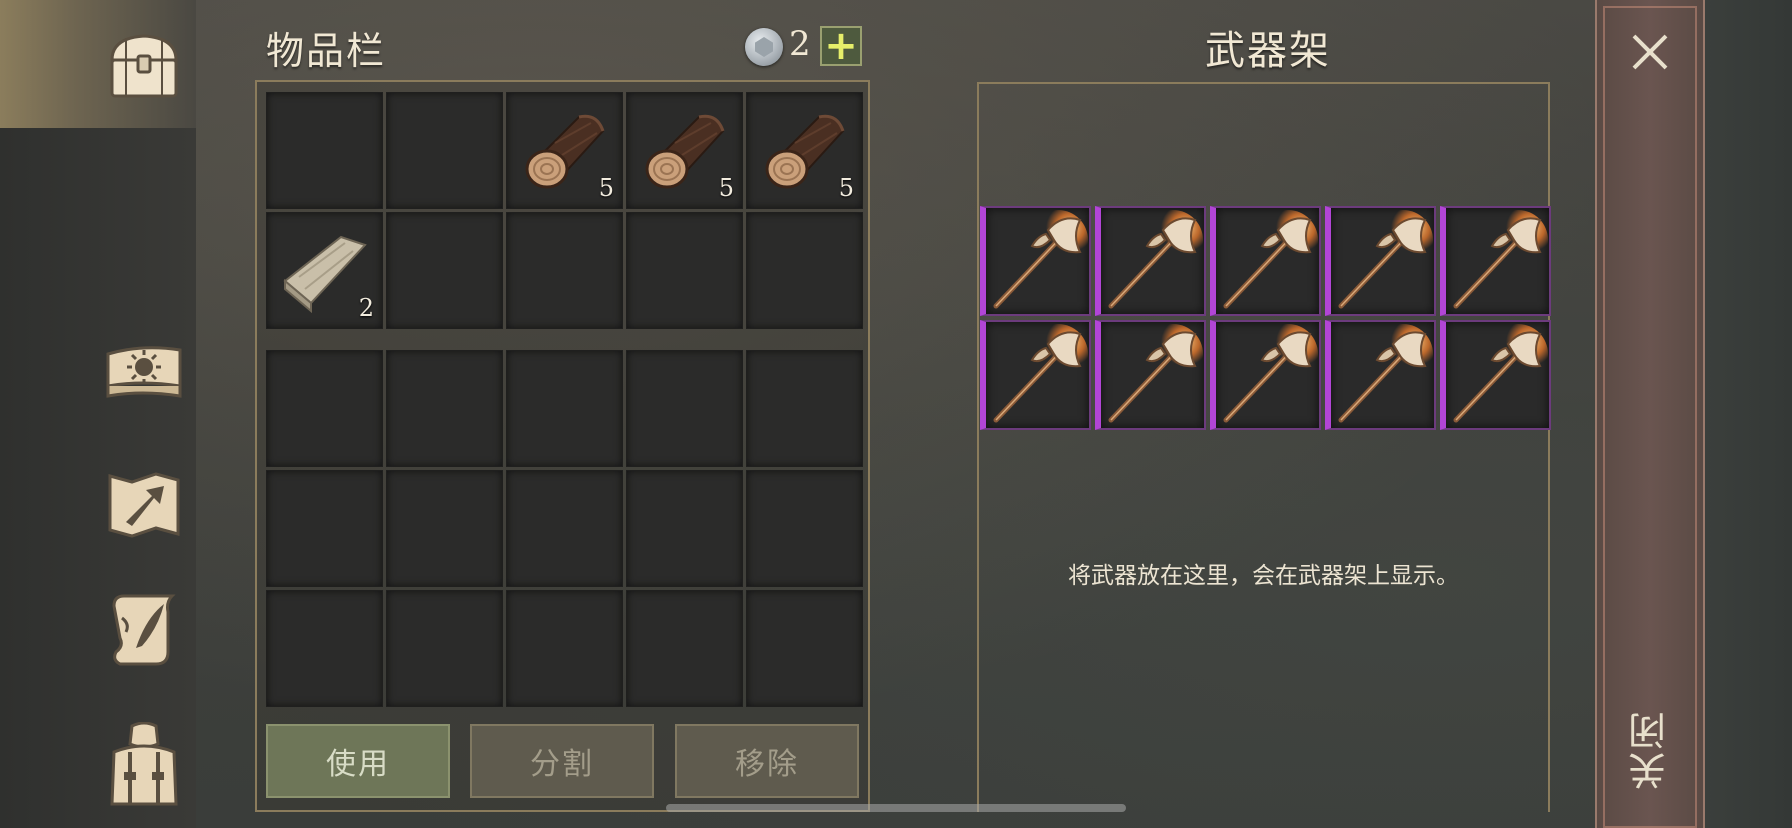 The height and width of the screenshot is (828, 1792). I want to click on sidebar-item-skills, so click(144, 376).